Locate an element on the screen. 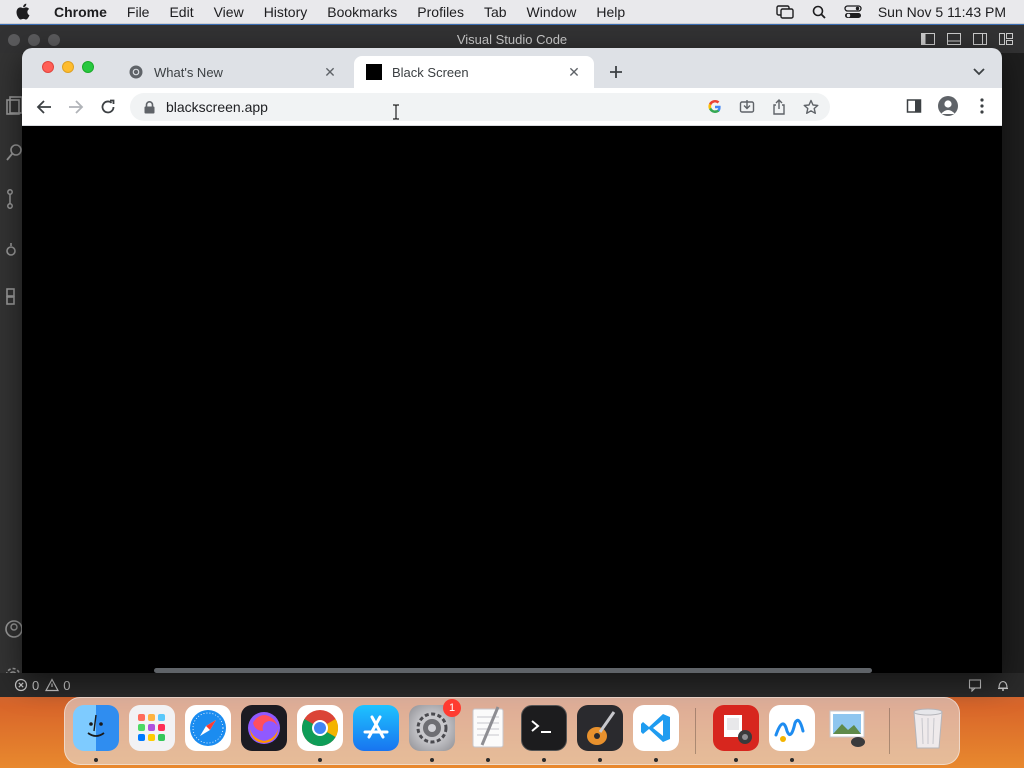  vscode-logo-icon is located at coordinates (655, 728).